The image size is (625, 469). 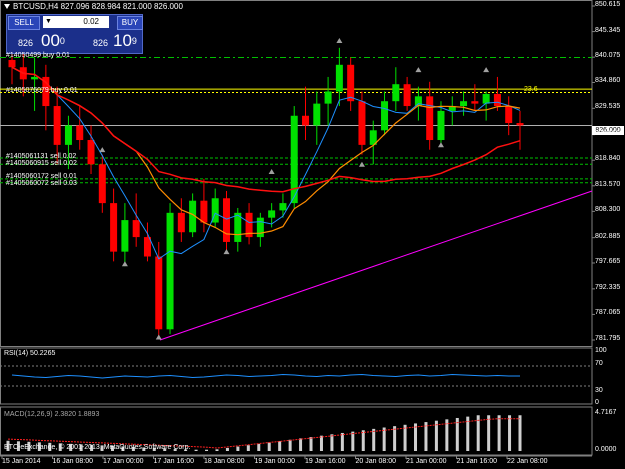 What do you see at coordinates (224, 461) in the screenshot?
I see `time-axis-label: 18 Jan 08:00` at bounding box center [224, 461].